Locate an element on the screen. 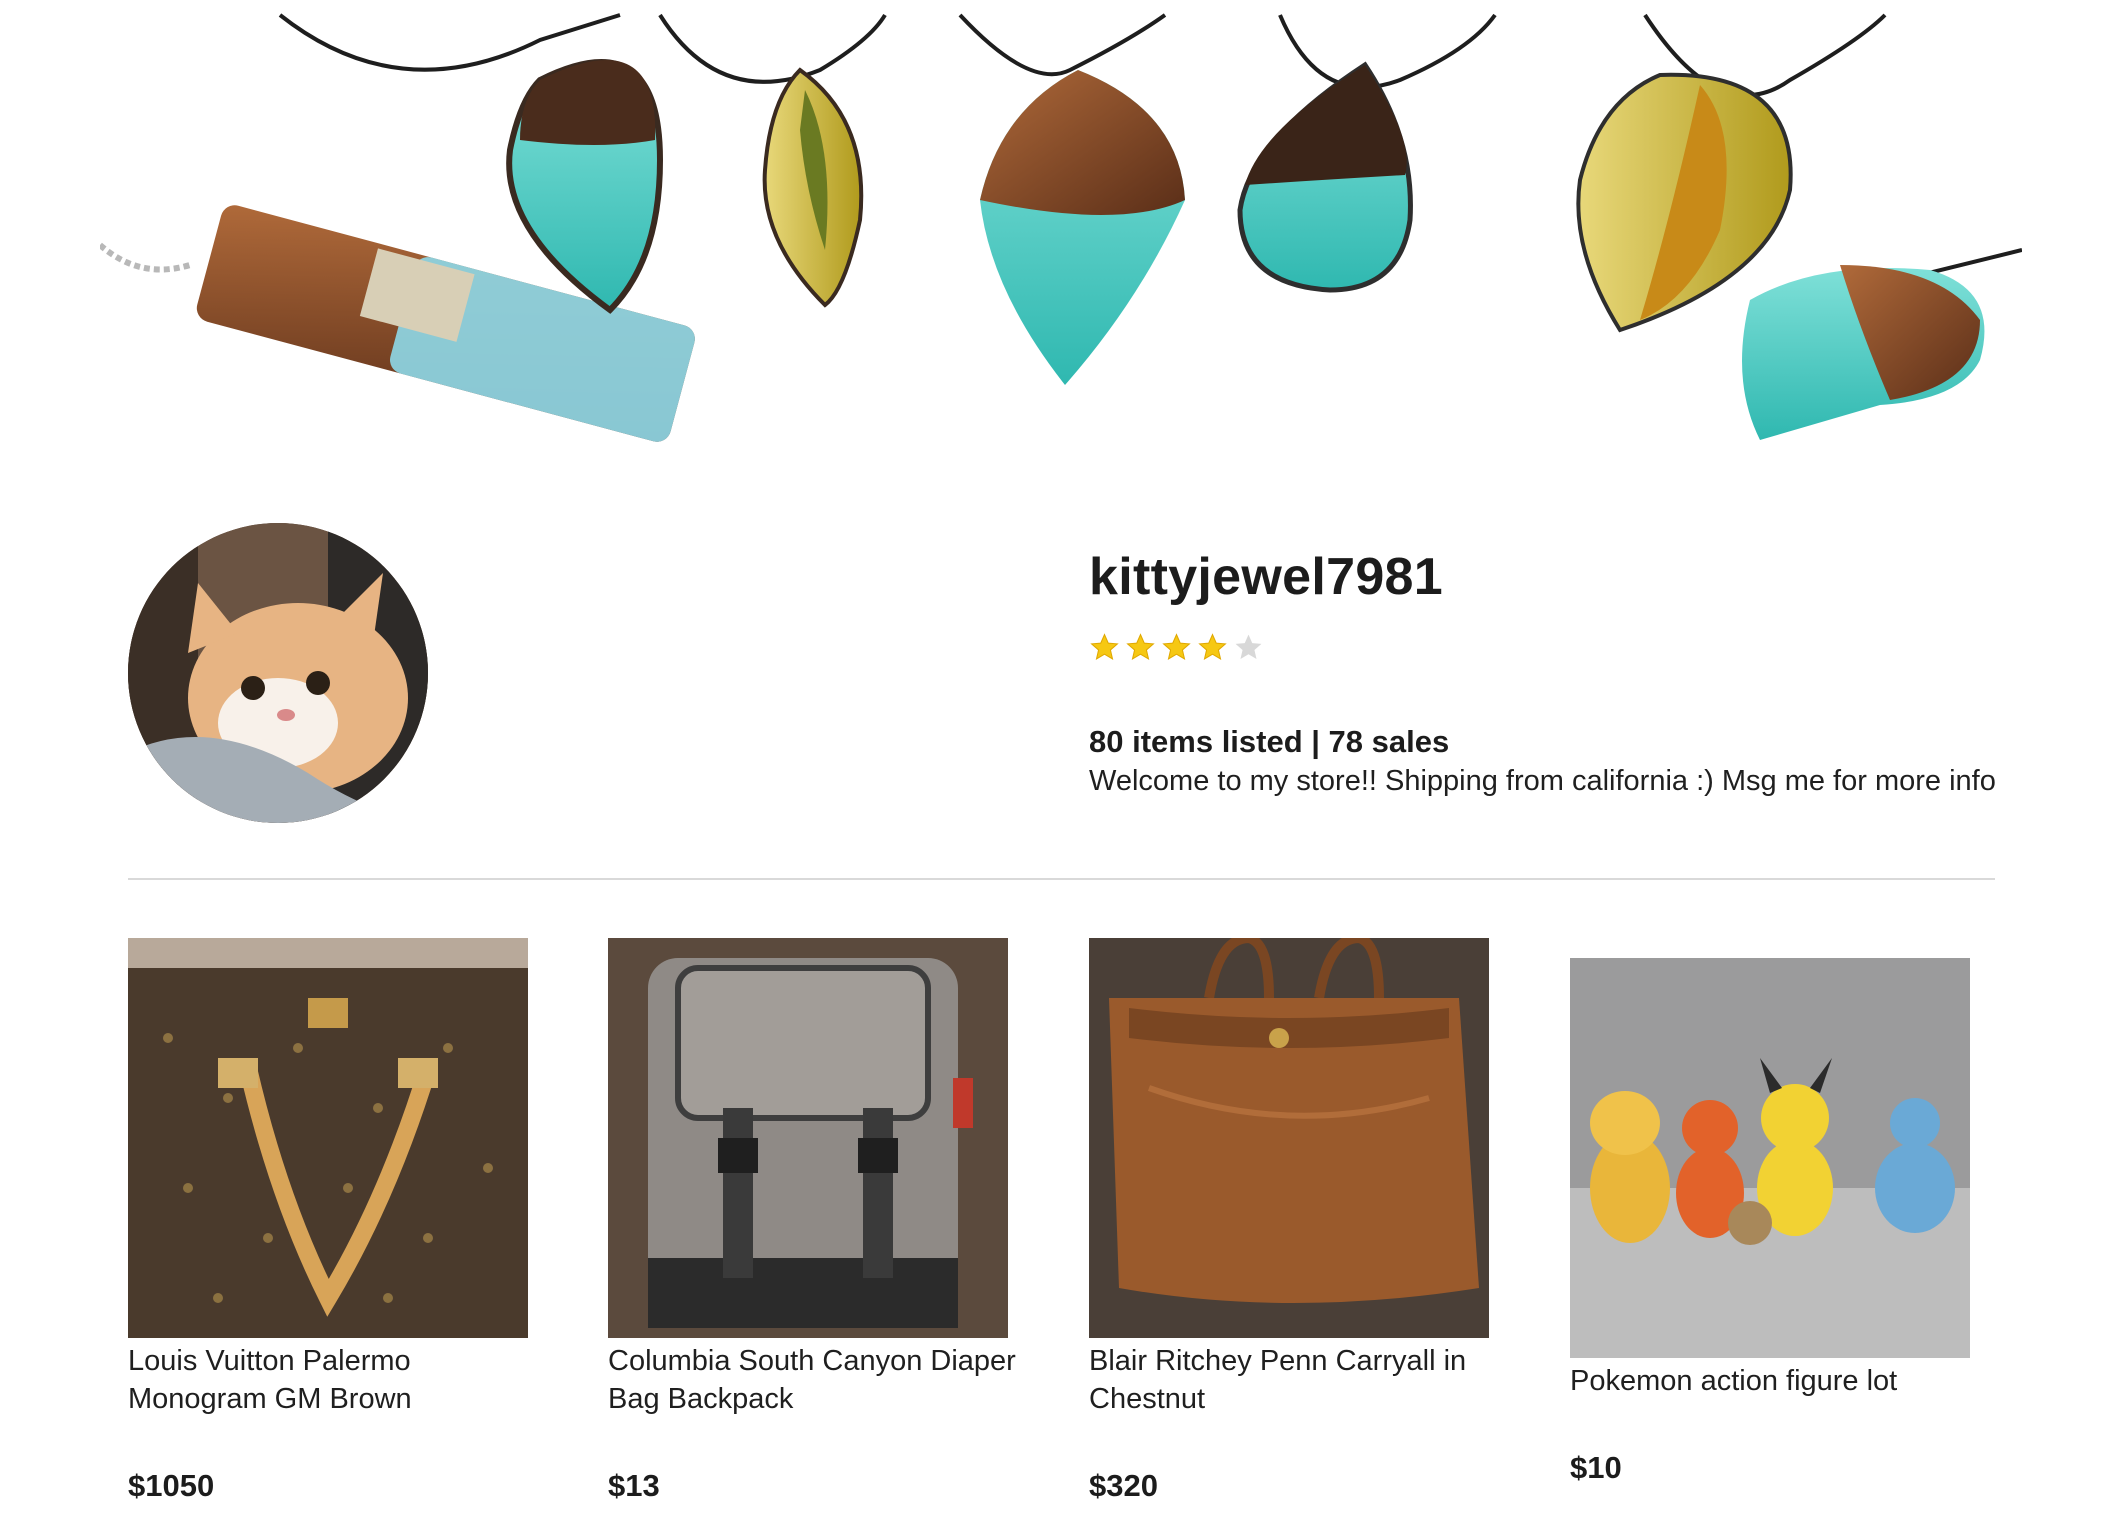 The height and width of the screenshot is (1519, 2128). listing-title: Louis Vuitton Palermo Monogram GM Brown is located at coordinates (338, 1380).